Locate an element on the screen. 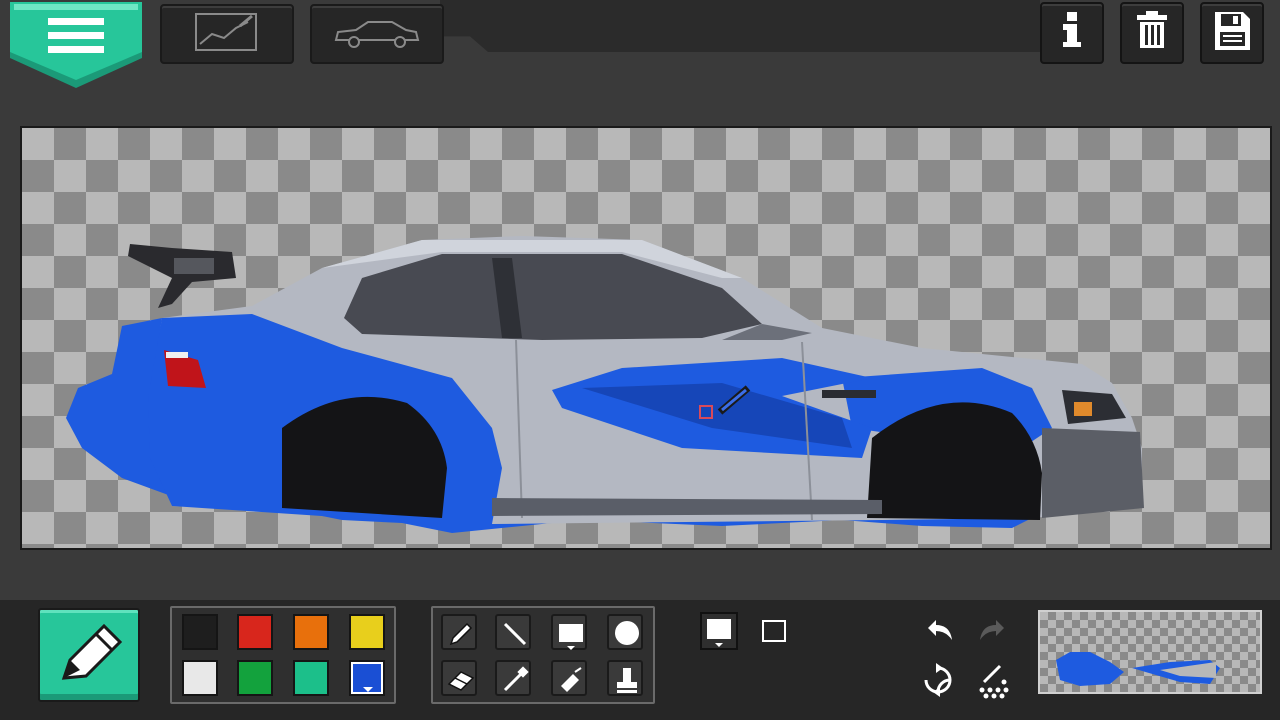 The width and height of the screenshot is (1280, 720). eyedropper-icon is located at coordinates (516, 679).